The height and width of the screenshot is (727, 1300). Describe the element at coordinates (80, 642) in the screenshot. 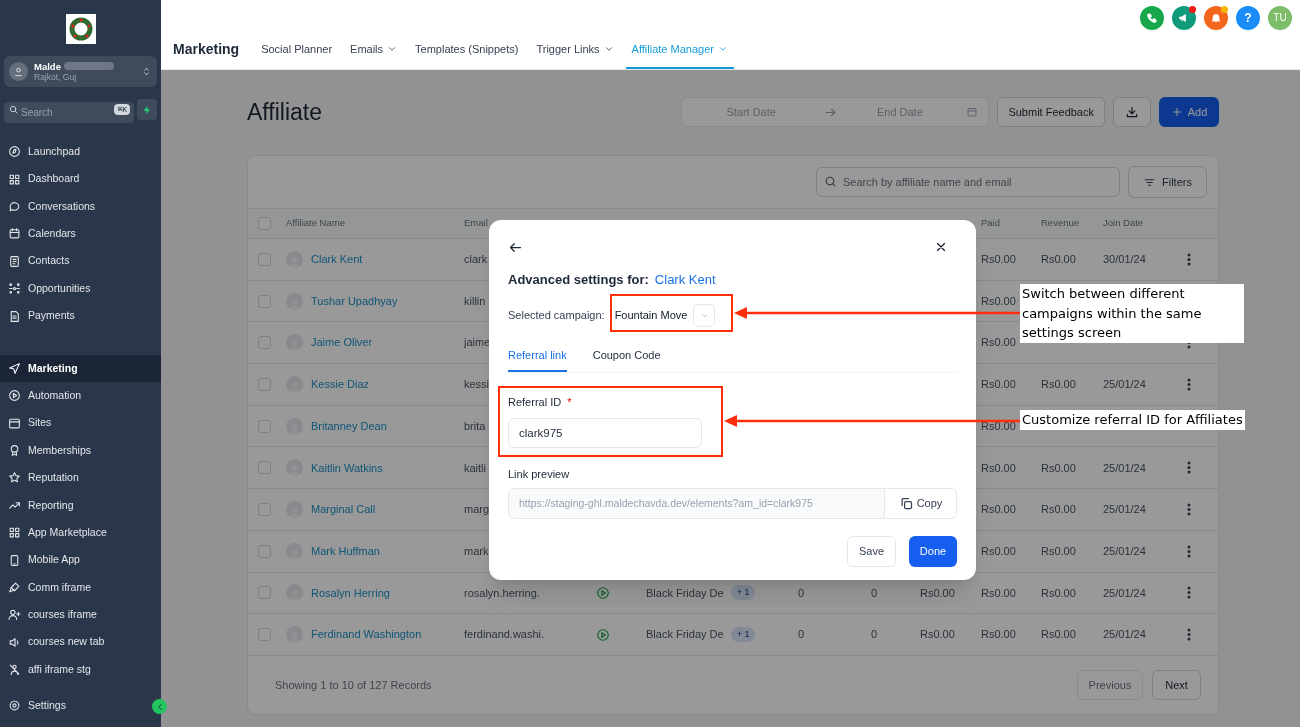

I see `sidebar-item: courses new tab` at that location.